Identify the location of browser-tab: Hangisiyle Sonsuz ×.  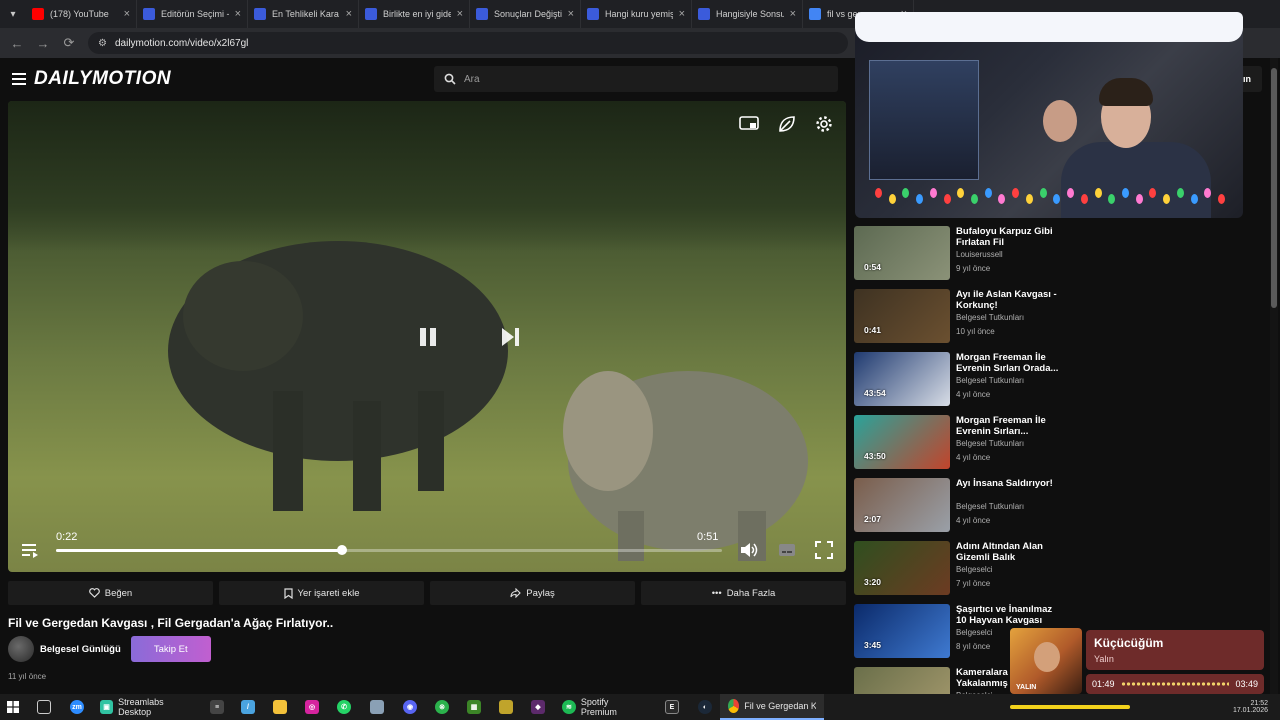
(747, 14).